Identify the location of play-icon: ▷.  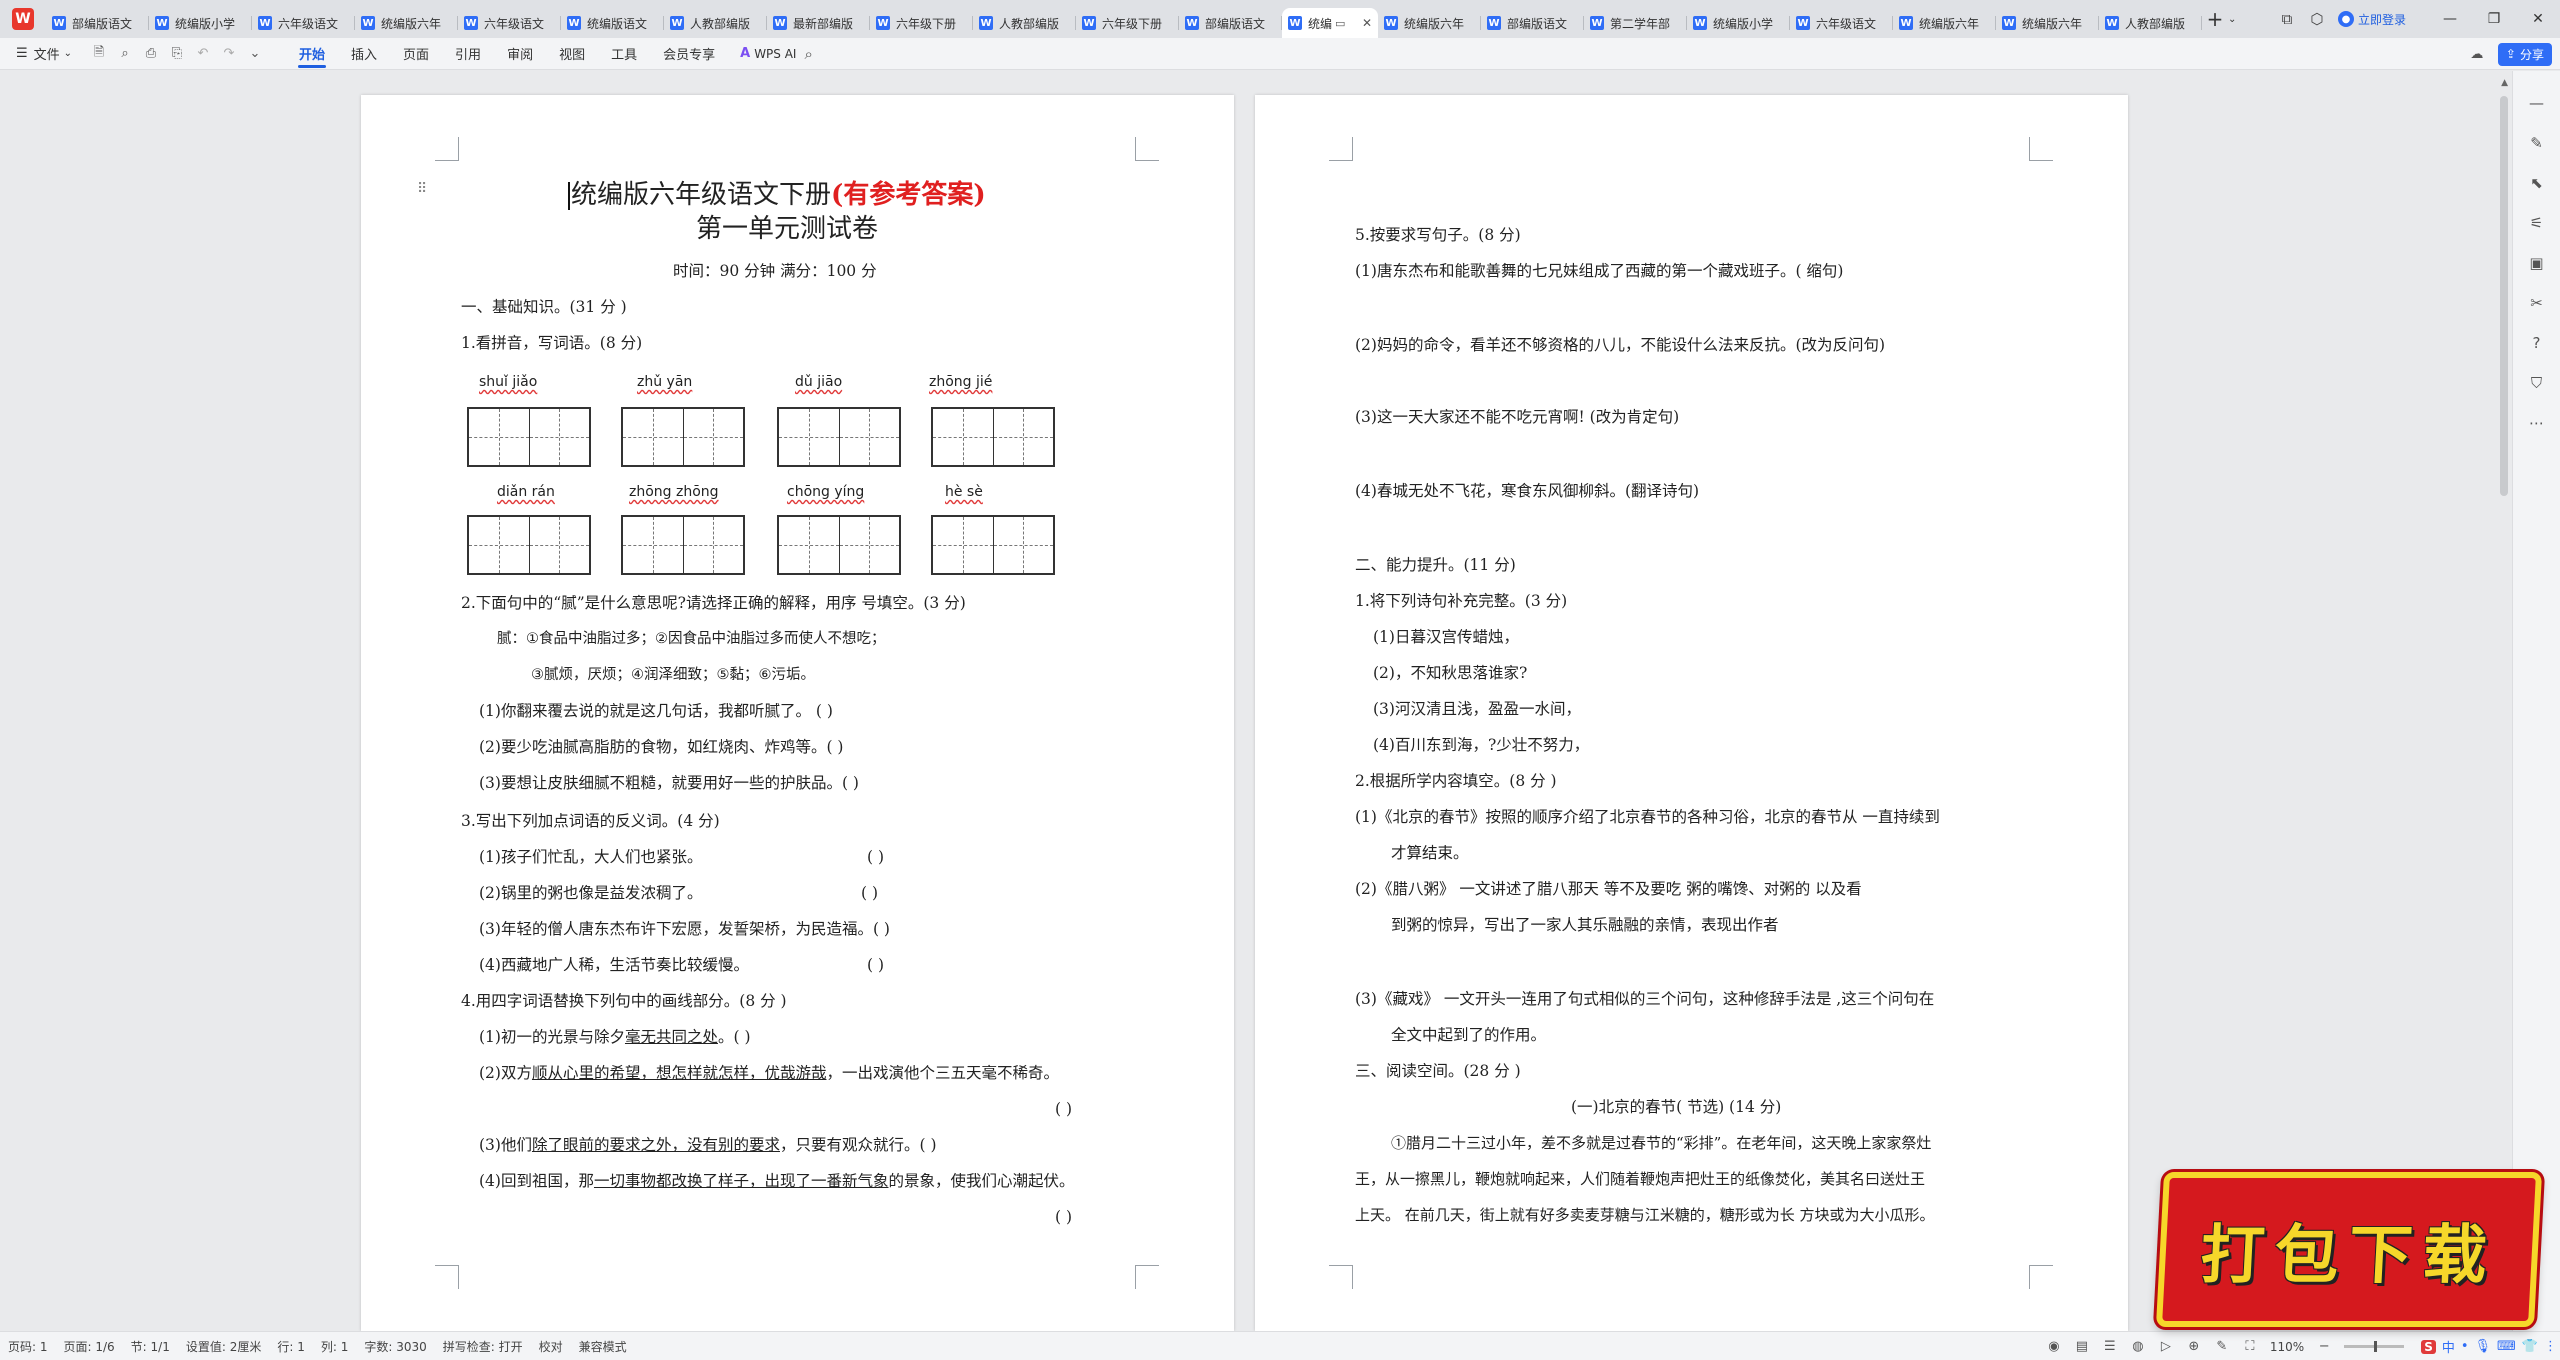
(2166, 1346).